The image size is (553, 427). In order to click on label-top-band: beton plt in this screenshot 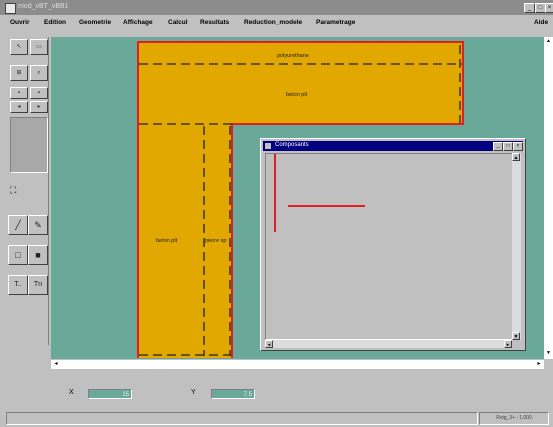, I will do `click(297, 95)`.